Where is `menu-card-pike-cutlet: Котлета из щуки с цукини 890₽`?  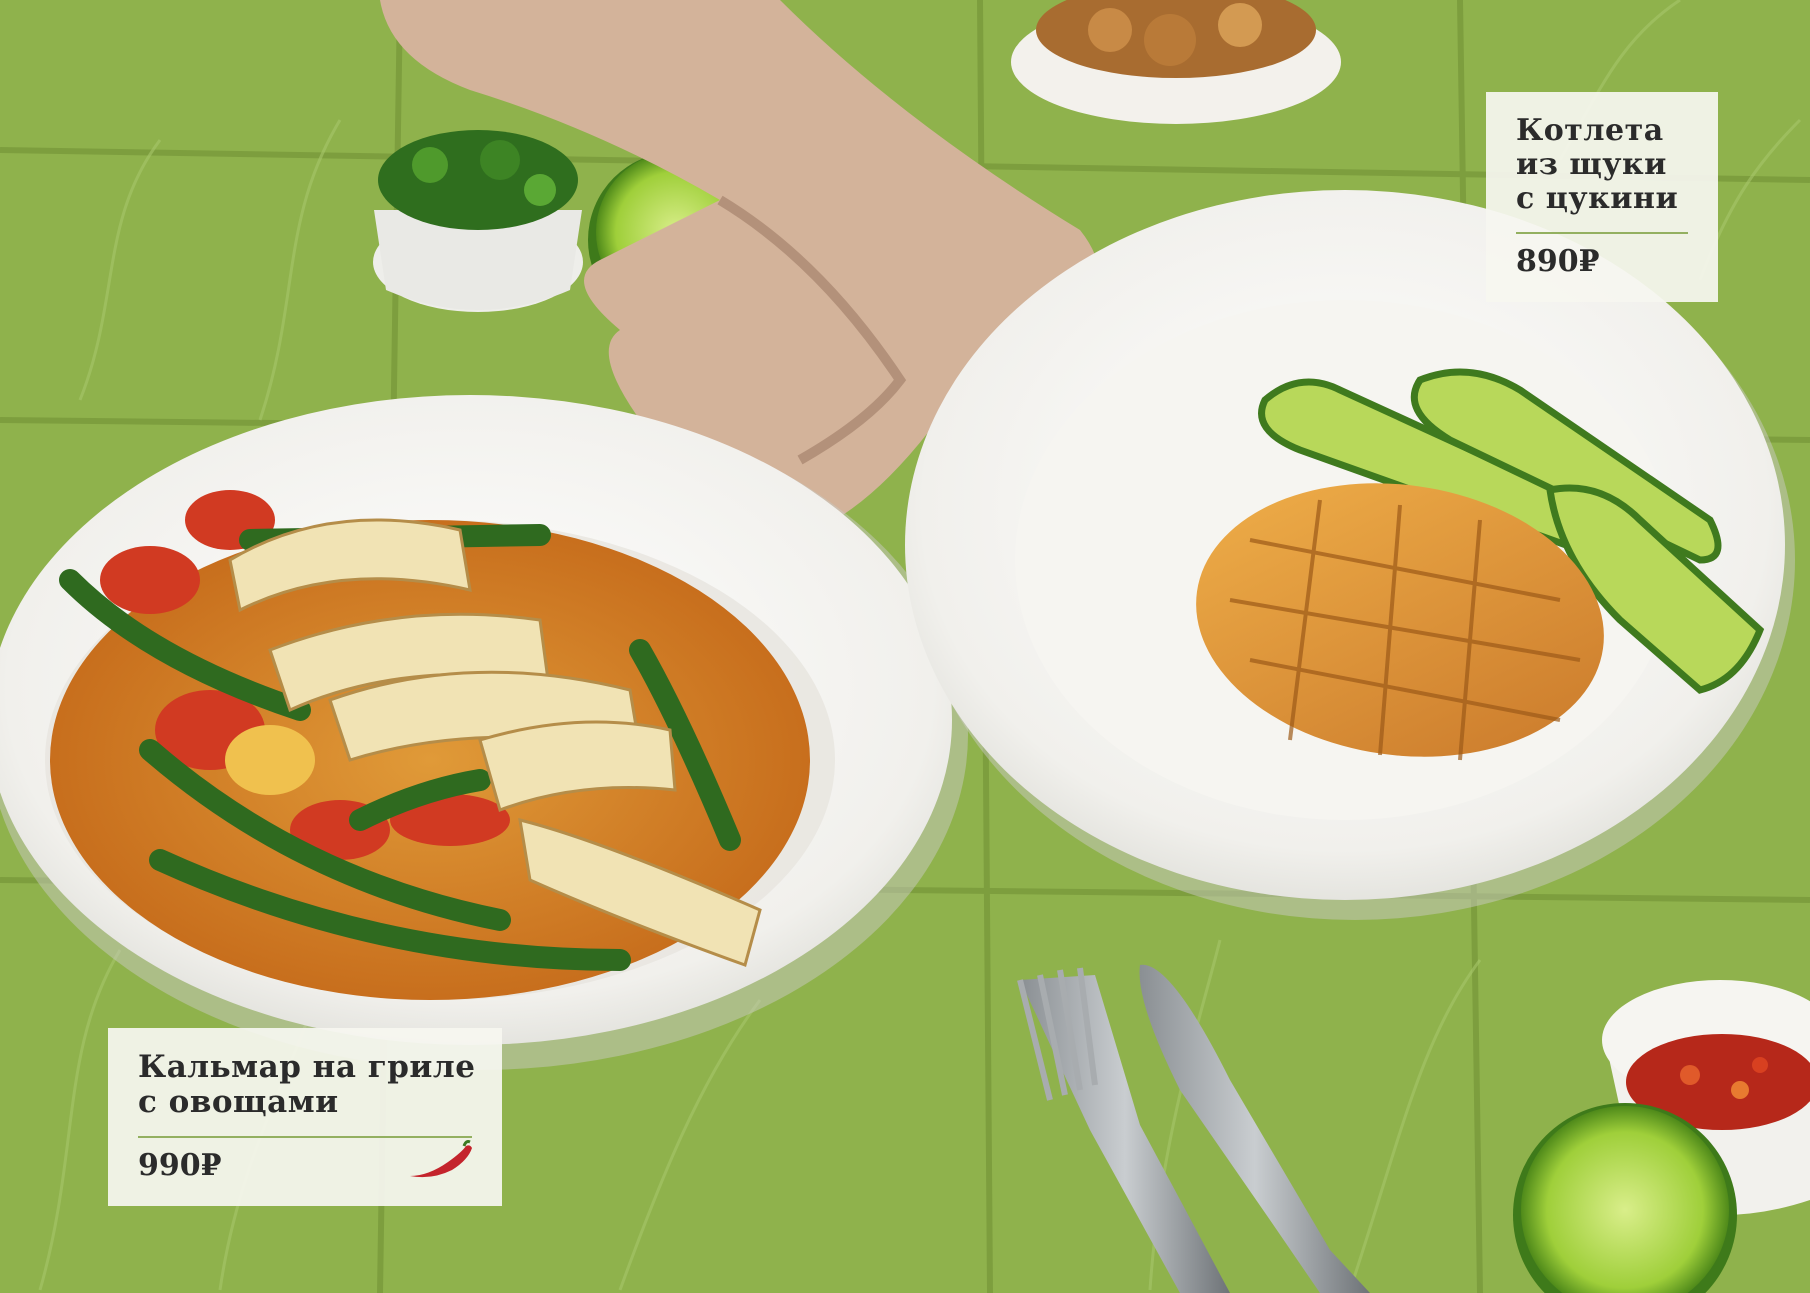
menu-card-pike-cutlet: Котлета из щуки с цукини 890₽ is located at coordinates (1602, 197).